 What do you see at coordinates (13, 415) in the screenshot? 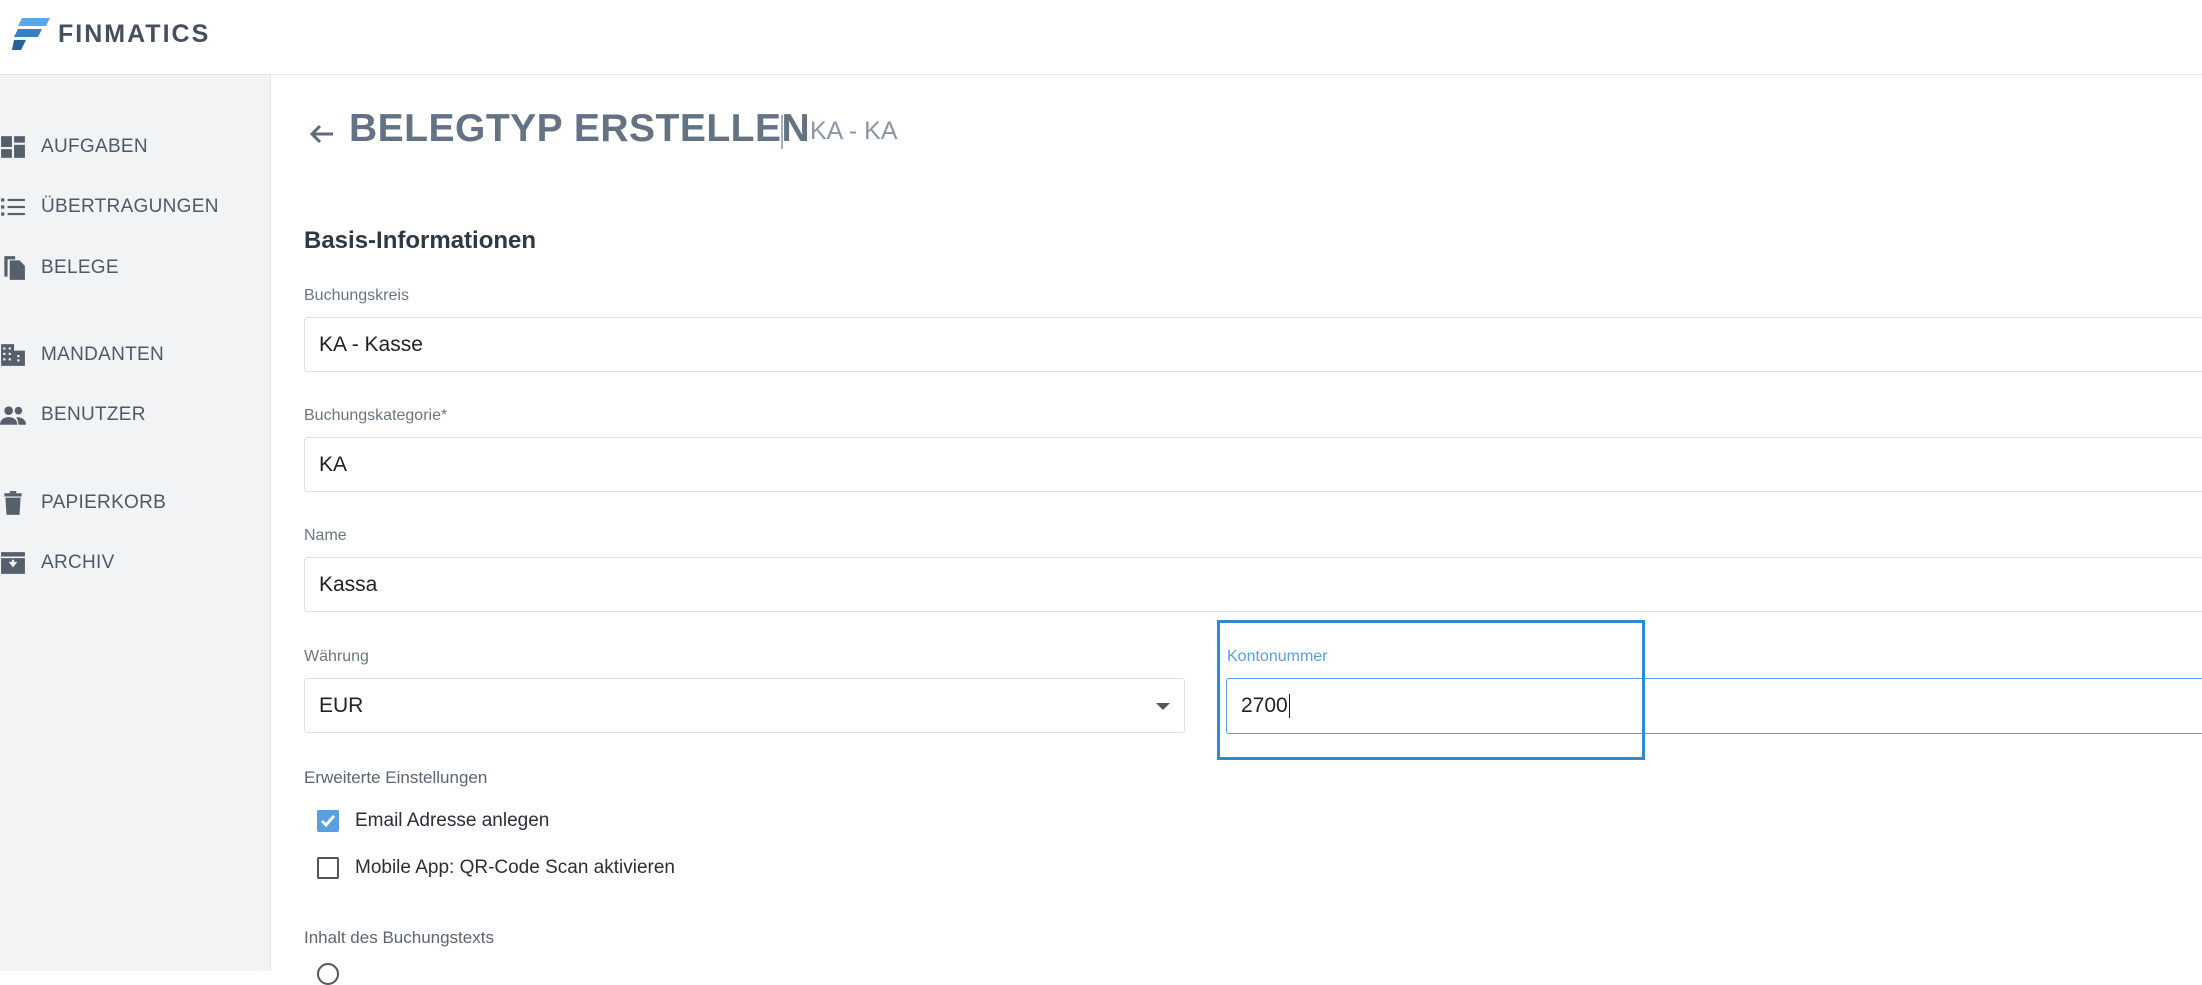
I see `people-icon` at bounding box center [13, 415].